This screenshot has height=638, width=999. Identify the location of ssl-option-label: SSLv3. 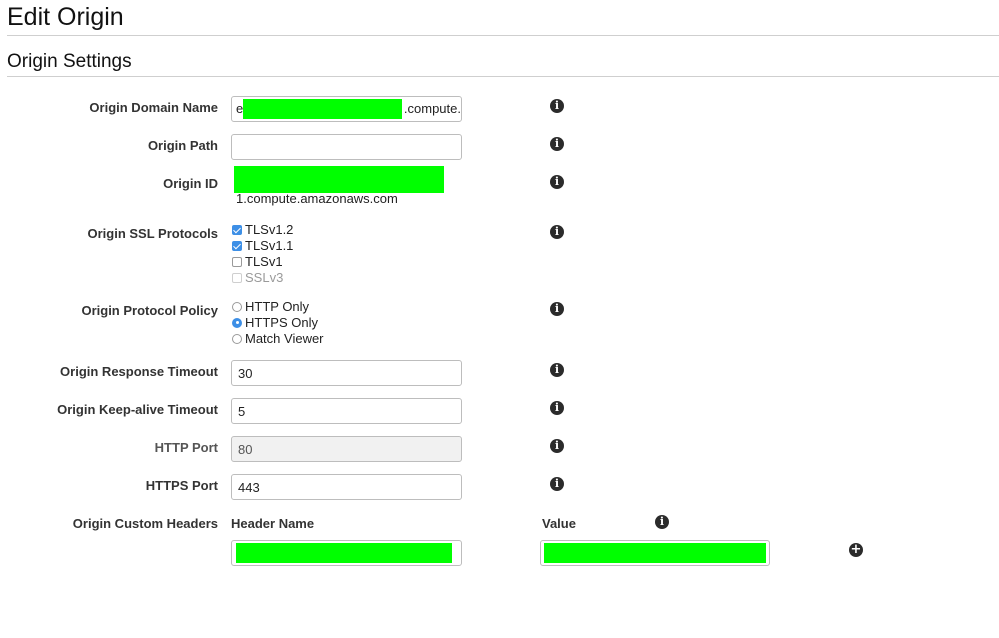
(264, 277).